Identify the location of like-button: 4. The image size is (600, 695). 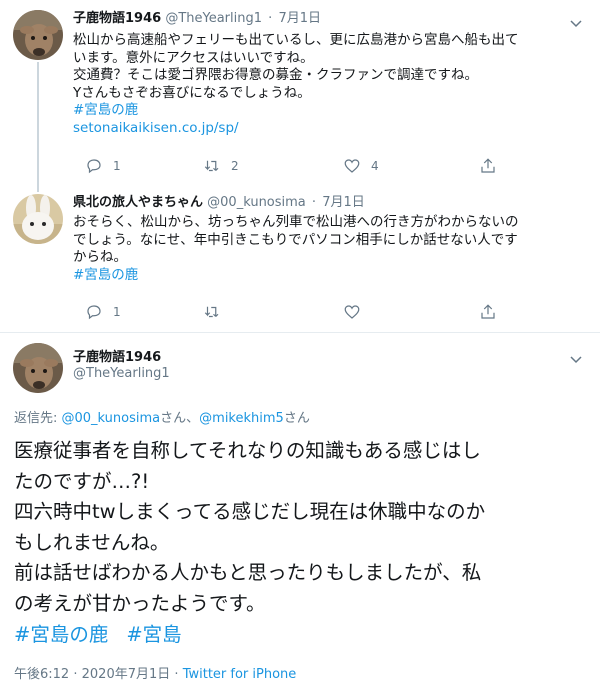
(361, 166).